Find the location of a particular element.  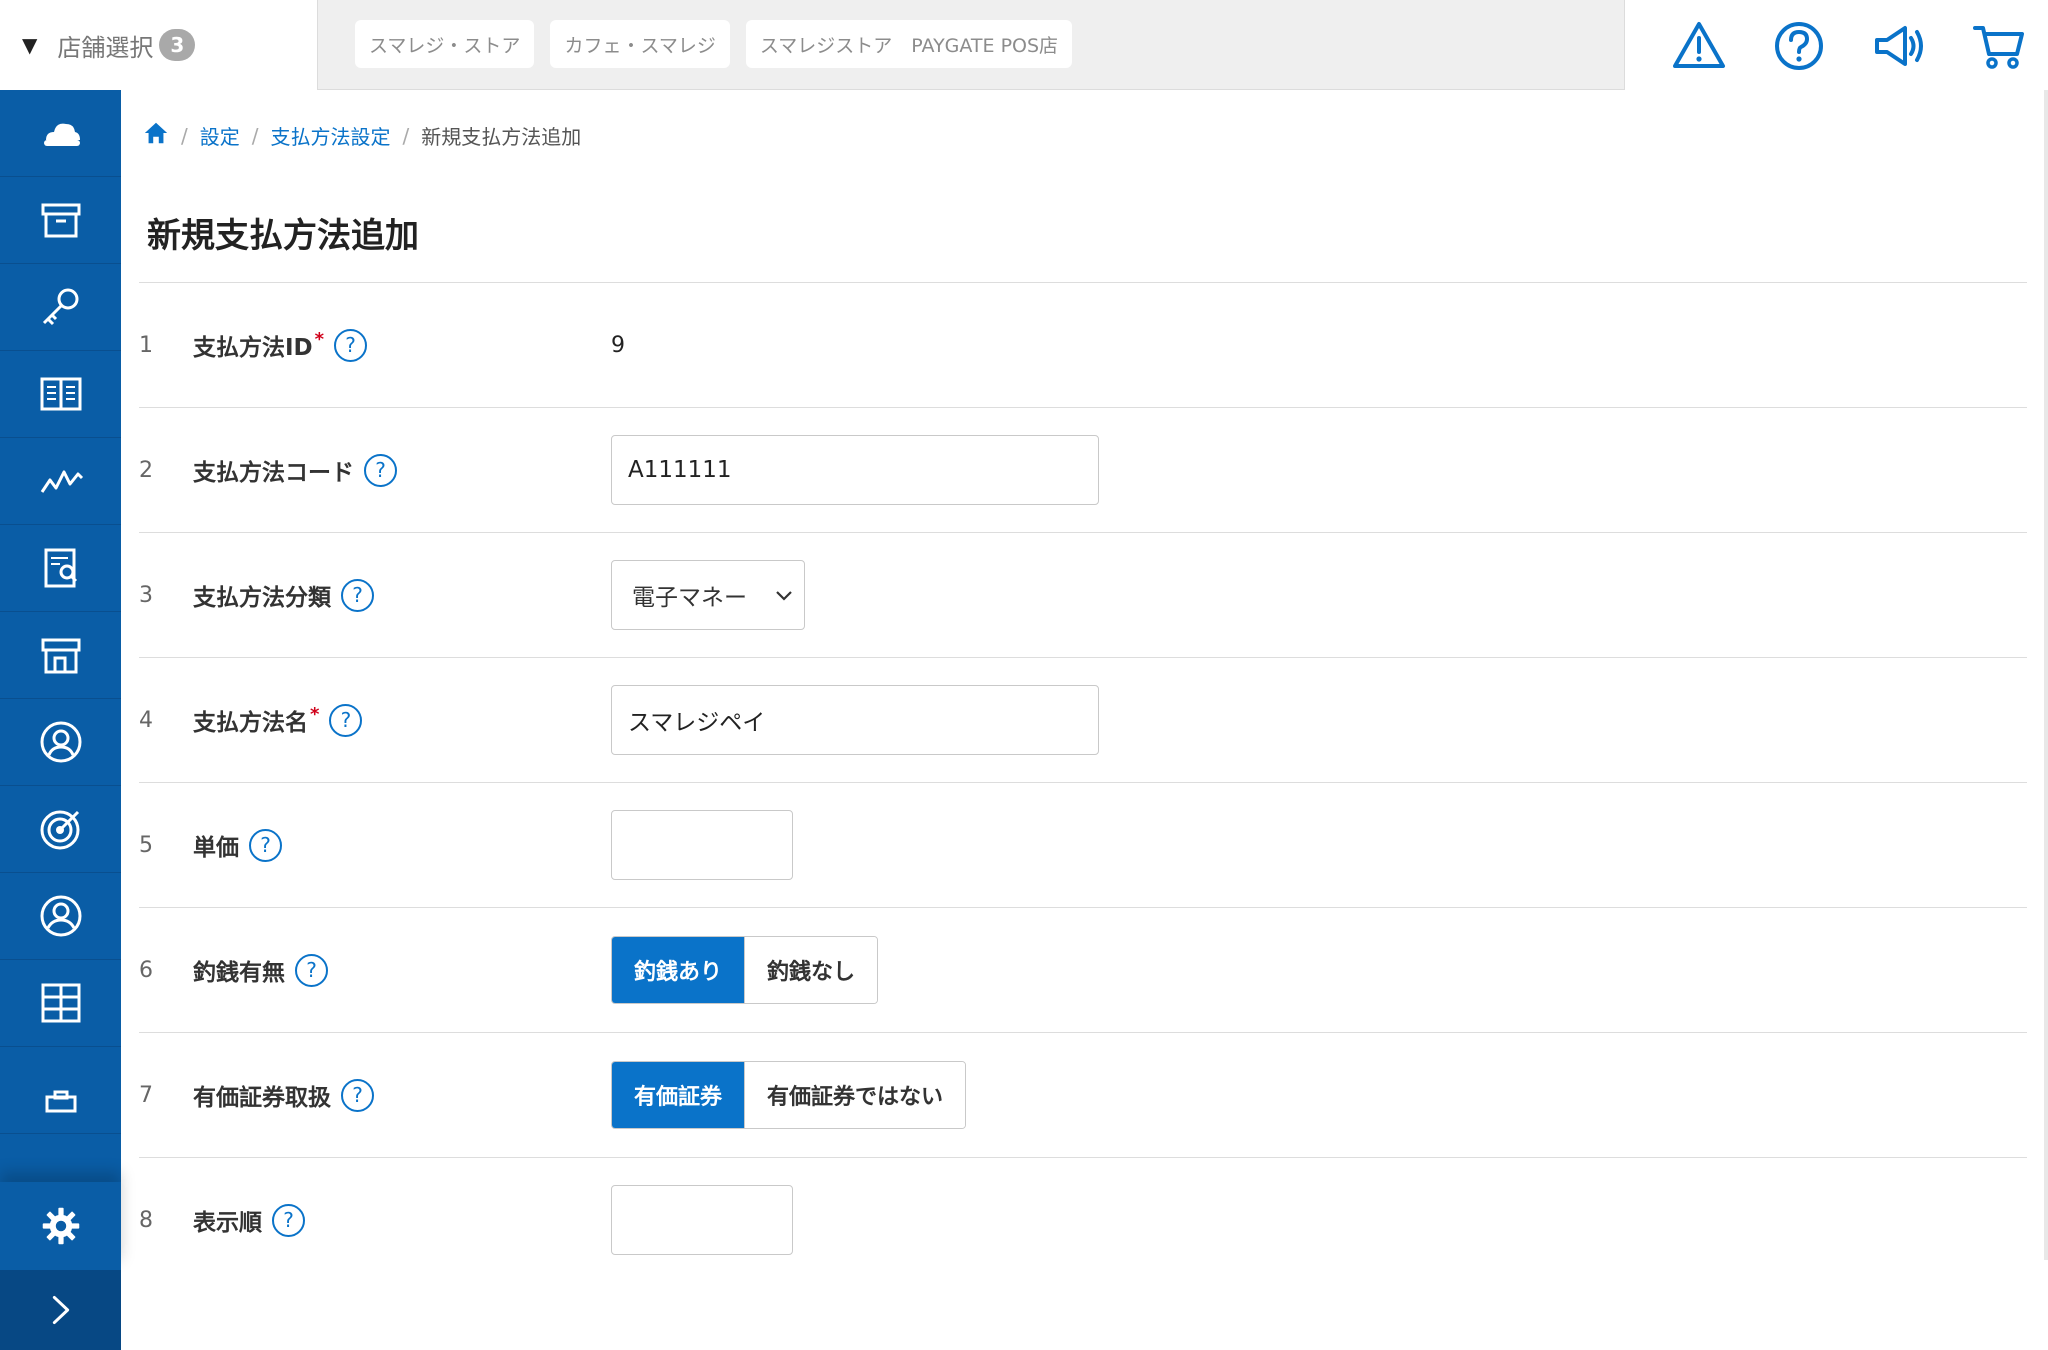

payment-code-input is located at coordinates (855, 470).